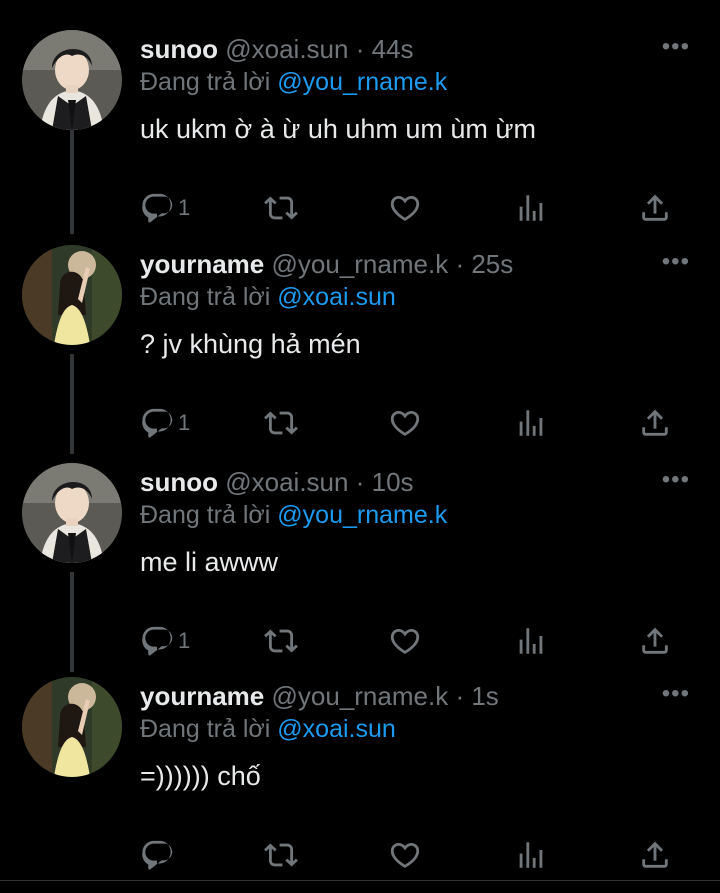 This screenshot has width=720, height=893. I want to click on timestamp: 1s, so click(484, 696).